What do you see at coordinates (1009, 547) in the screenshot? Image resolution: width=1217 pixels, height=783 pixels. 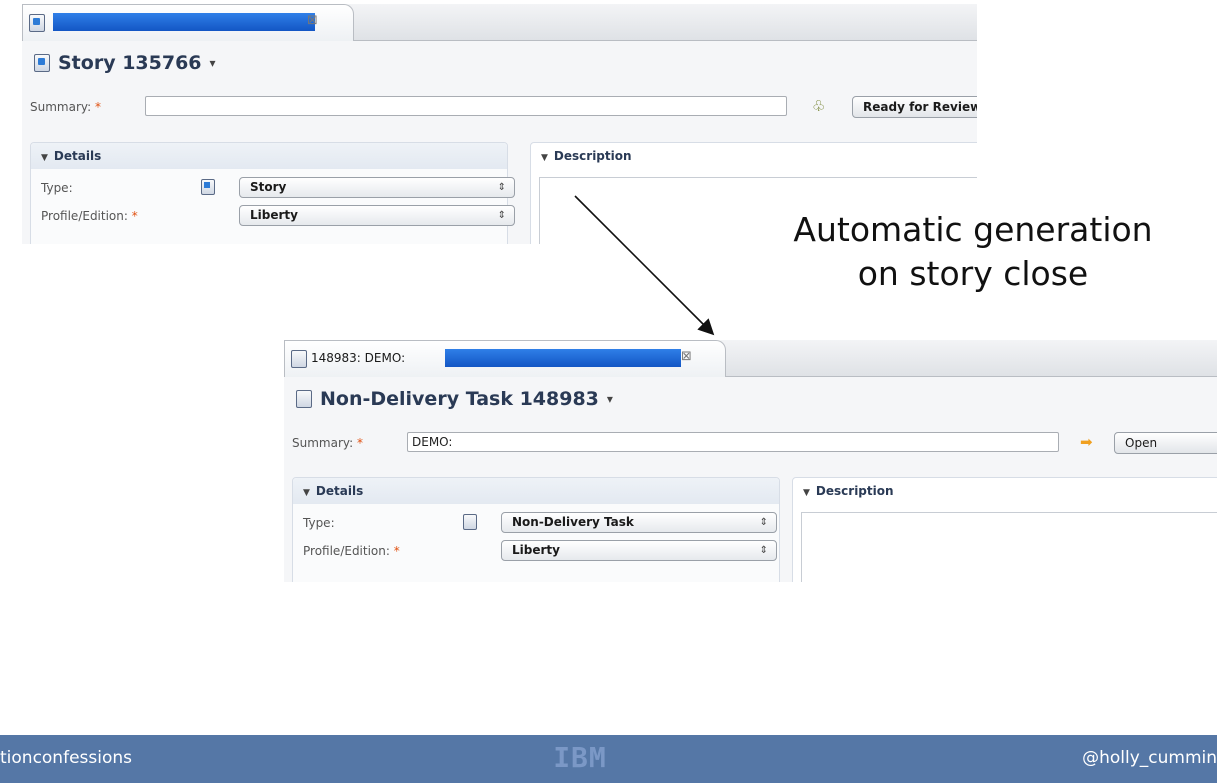 I see `description-editor` at bounding box center [1009, 547].